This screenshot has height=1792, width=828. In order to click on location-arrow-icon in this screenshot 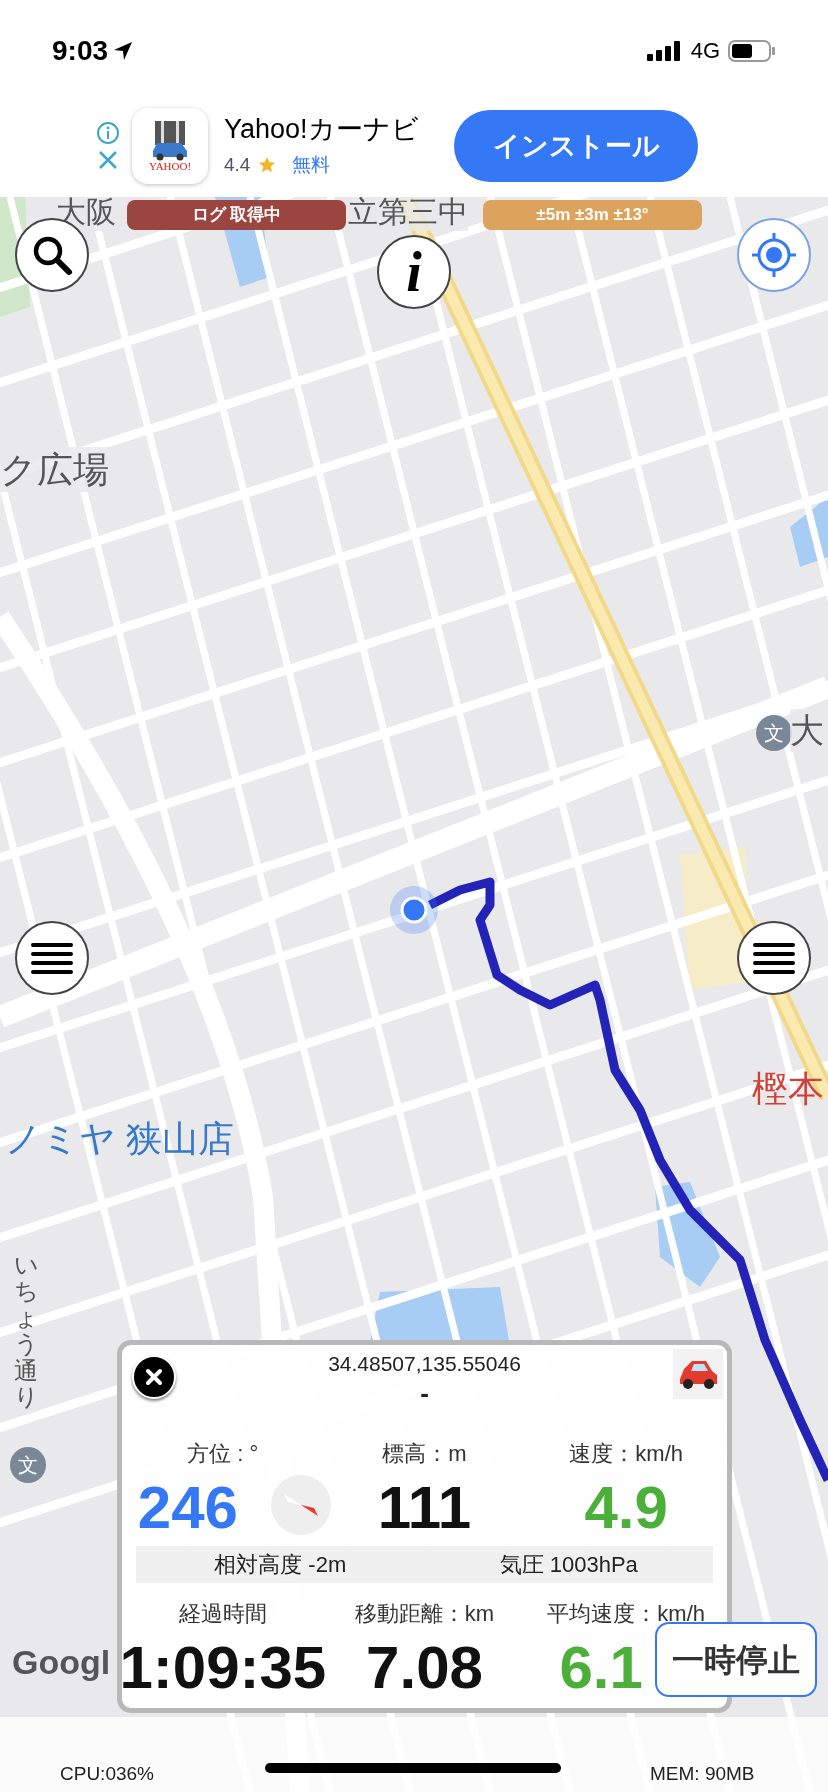, I will do `click(123, 50)`.